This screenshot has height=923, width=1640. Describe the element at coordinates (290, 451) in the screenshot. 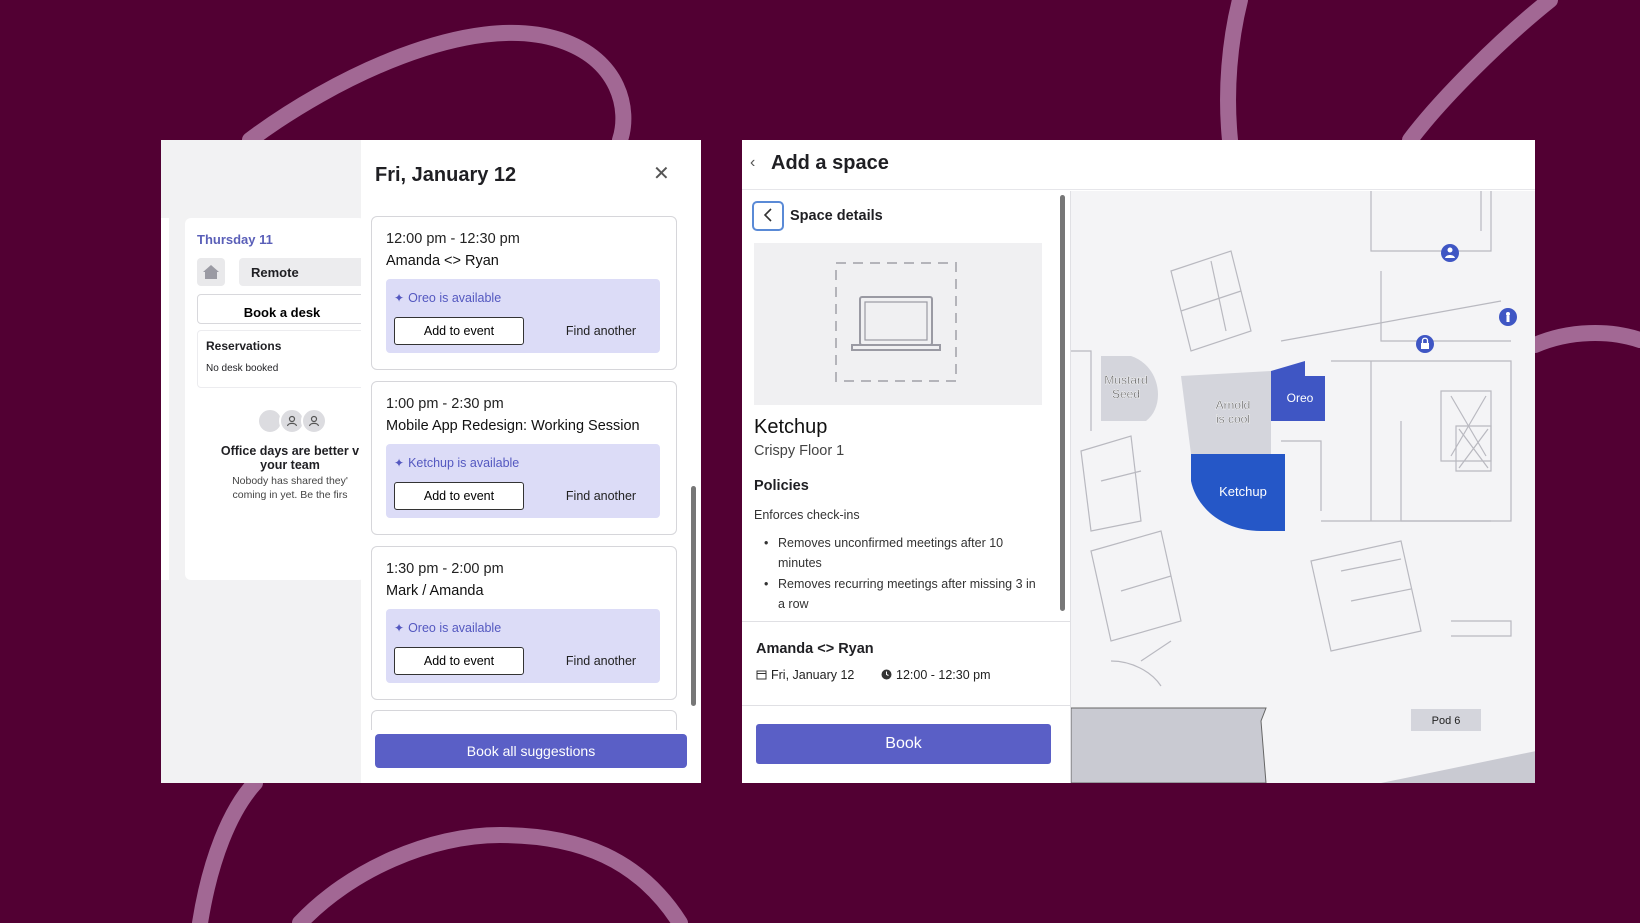

I see `office-title-line: Office days are better v` at that location.